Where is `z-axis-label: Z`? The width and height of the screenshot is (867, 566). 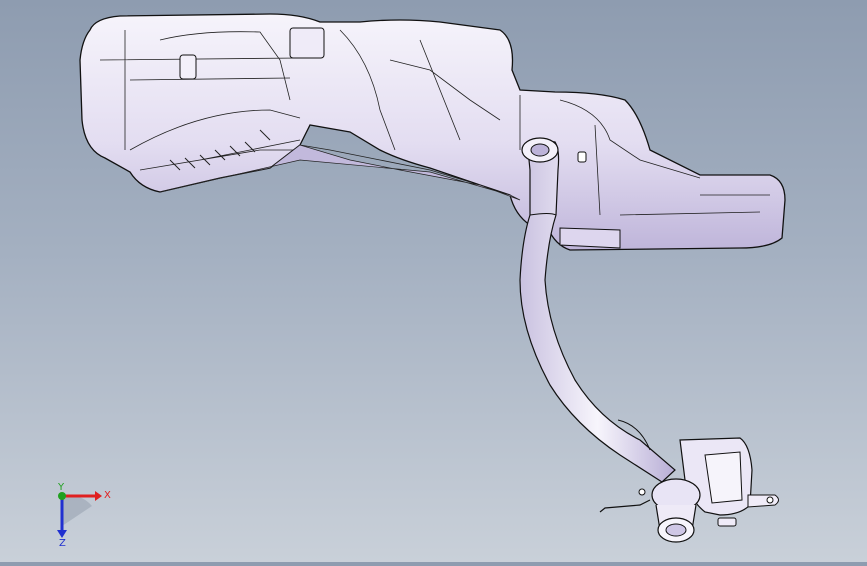
z-axis-label: Z is located at coordinates (62, 543).